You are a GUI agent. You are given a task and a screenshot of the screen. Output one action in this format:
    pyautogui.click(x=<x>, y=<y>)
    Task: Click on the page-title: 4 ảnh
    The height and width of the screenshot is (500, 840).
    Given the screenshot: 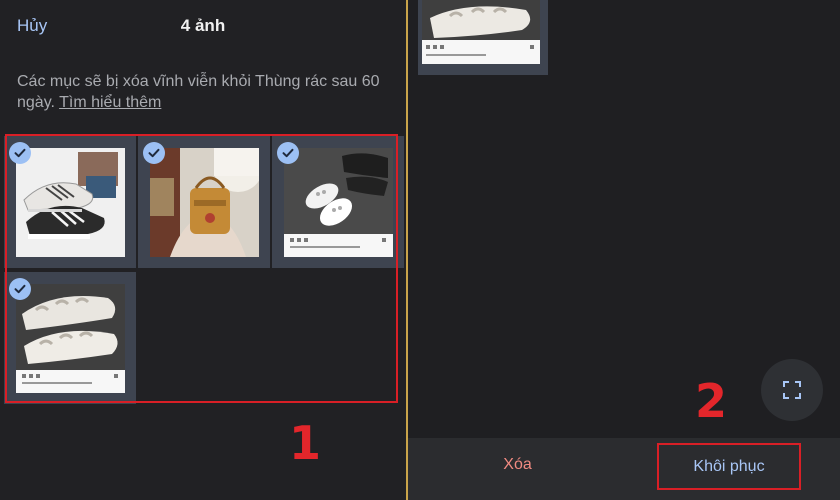 What is the action you would take?
    pyautogui.click(x=203, y=26)
    